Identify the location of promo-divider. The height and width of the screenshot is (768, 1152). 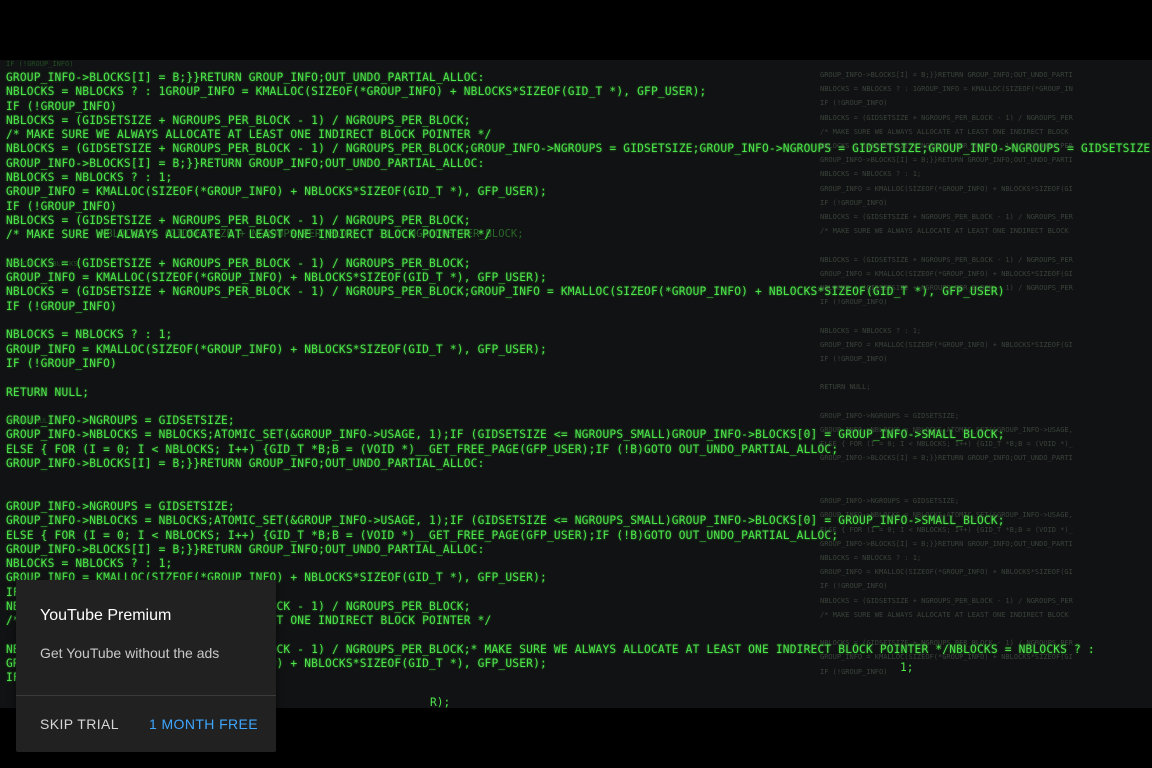
(146, 695).